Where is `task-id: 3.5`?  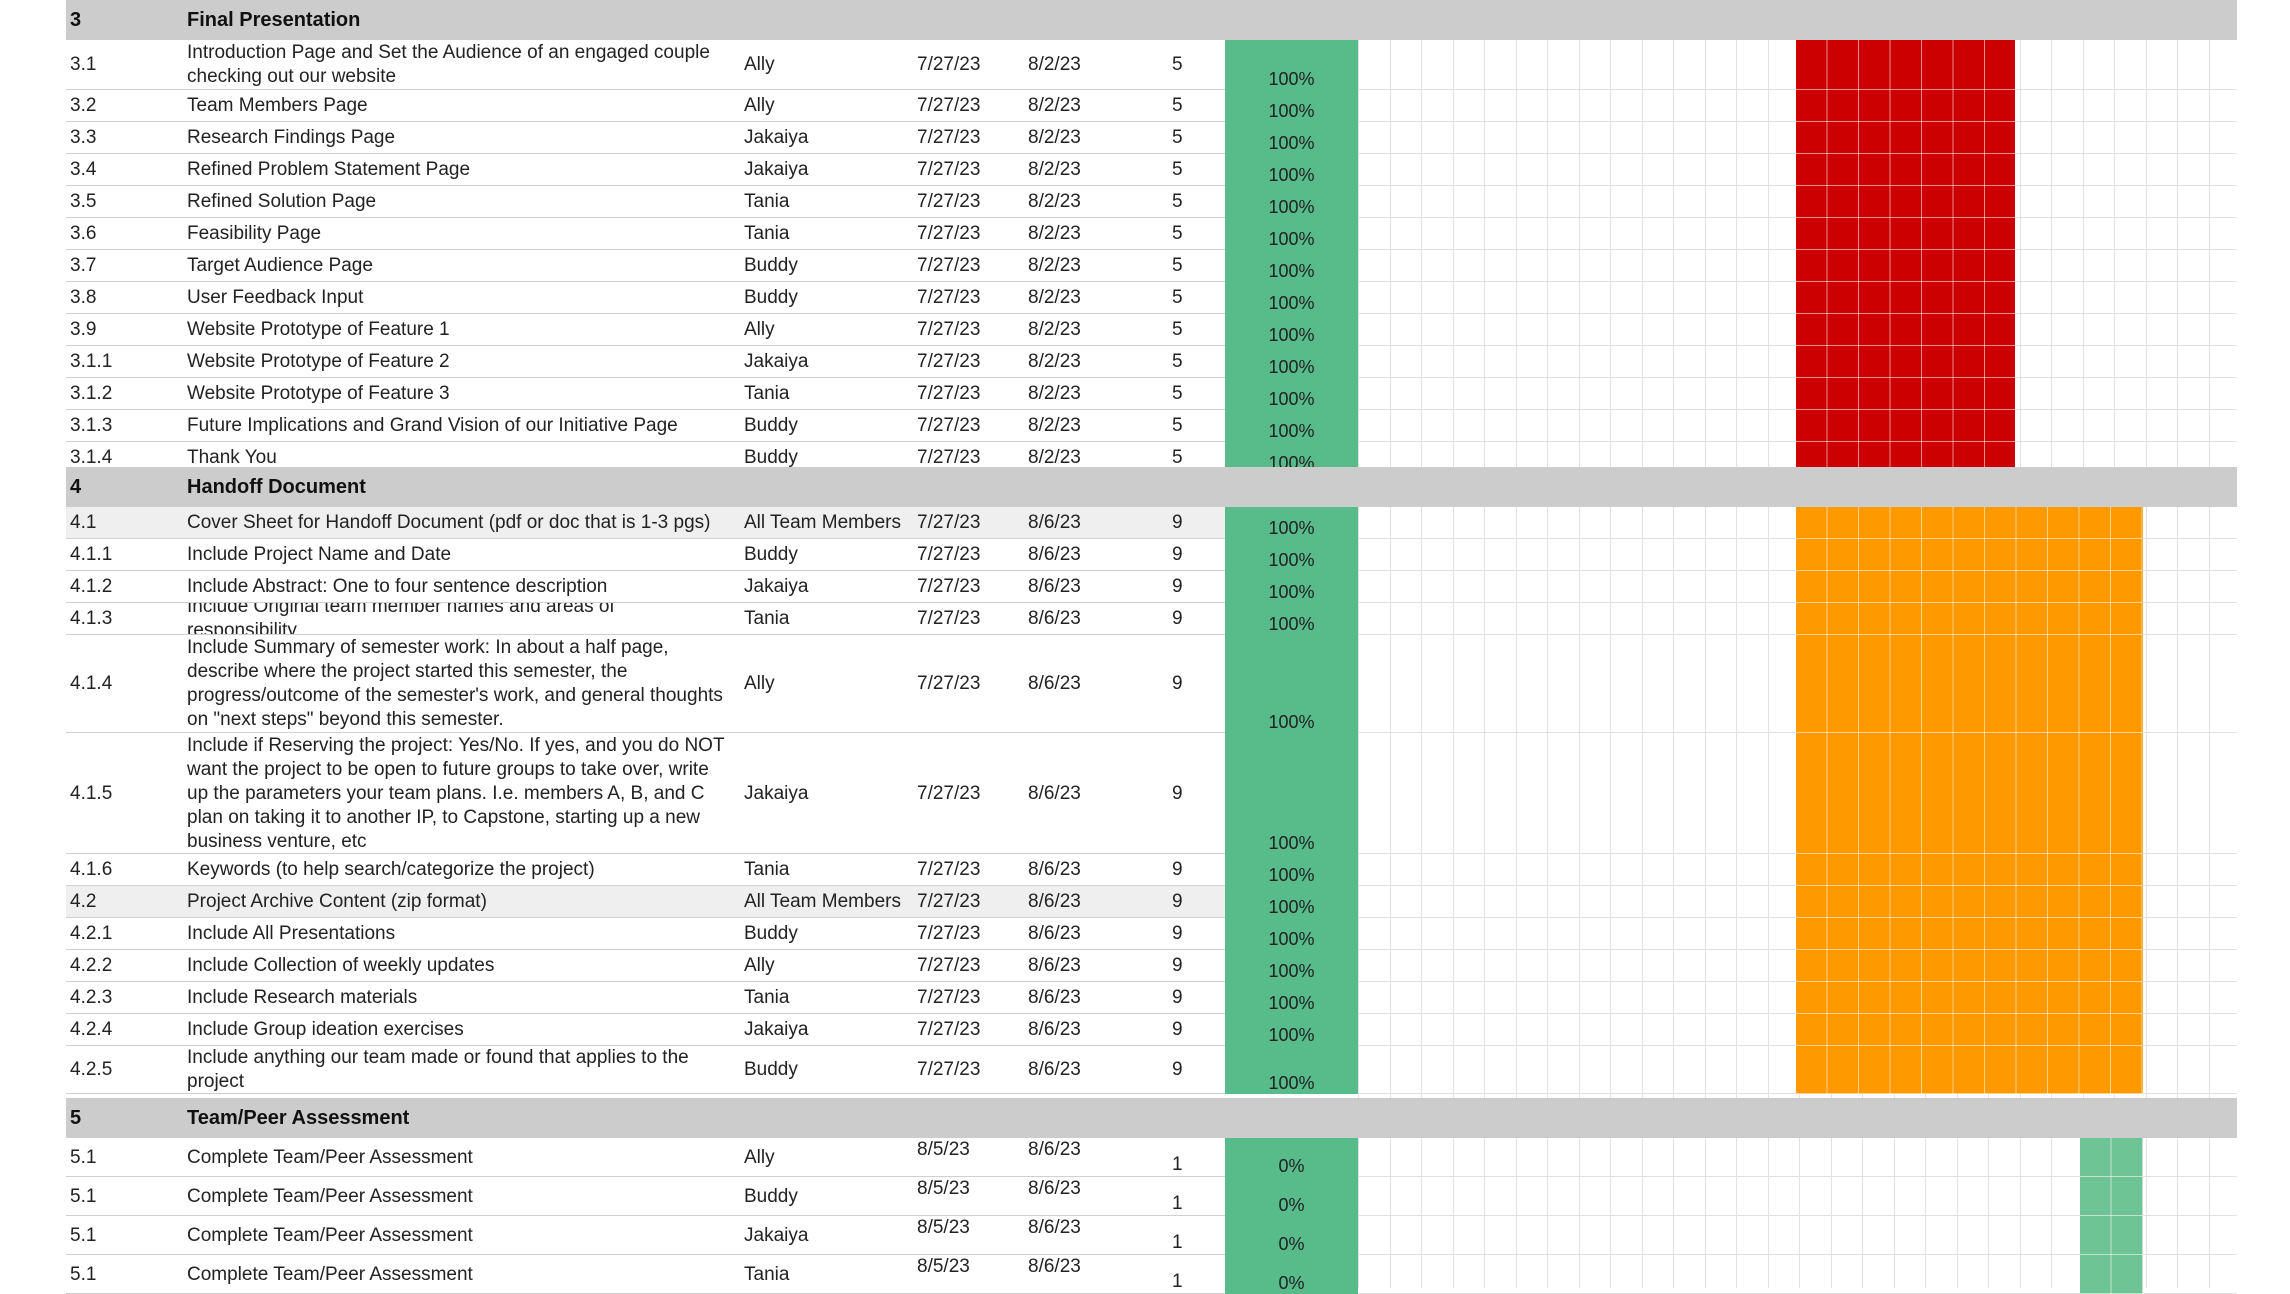
task-id: 3.5 is located at coordinates (125, 202).